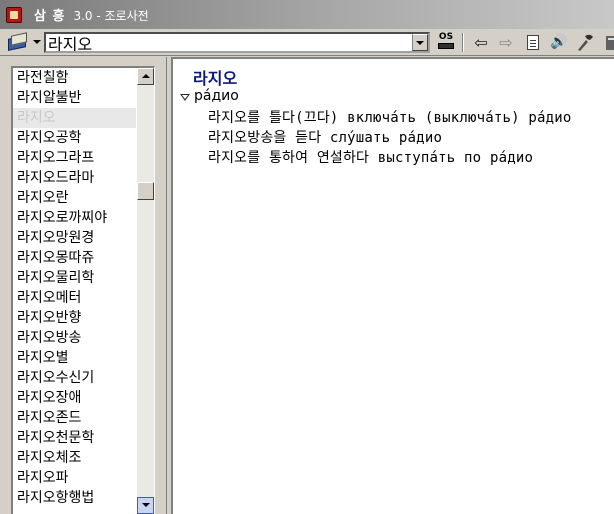 The width and height of the screenshot is (614, 514). What do you see at coordinates (446, 37) in the screenshot?
I see `os-label: OS` at bounding box center [446, 37].